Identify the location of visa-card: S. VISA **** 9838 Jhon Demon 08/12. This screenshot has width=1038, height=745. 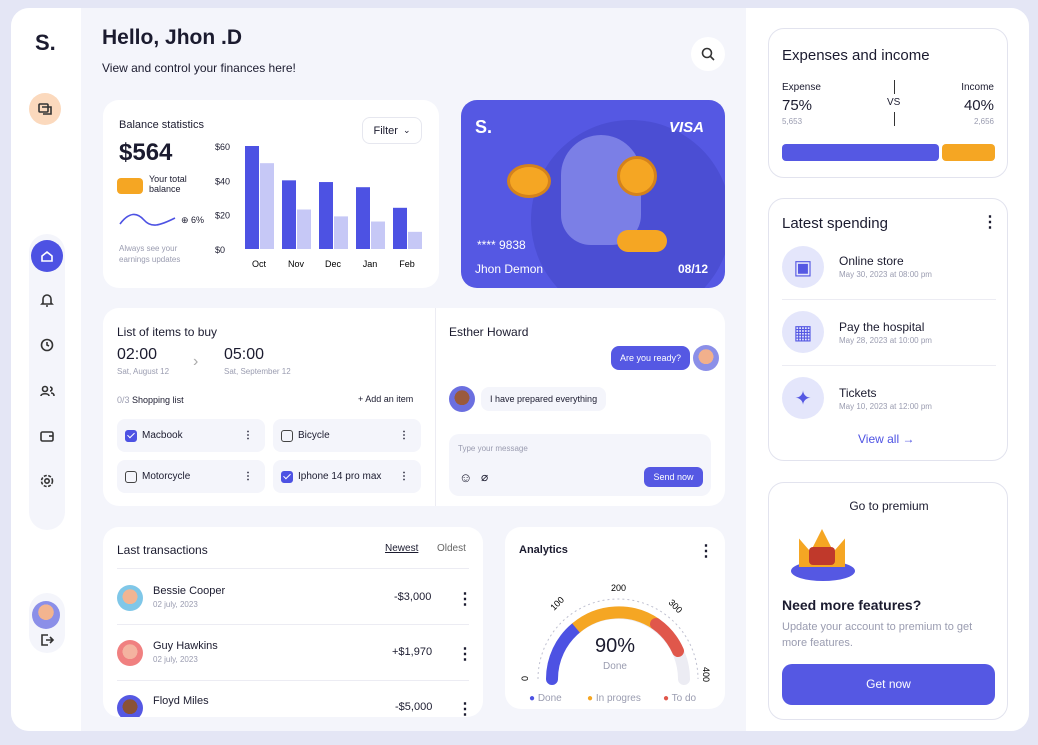
(593, 194).